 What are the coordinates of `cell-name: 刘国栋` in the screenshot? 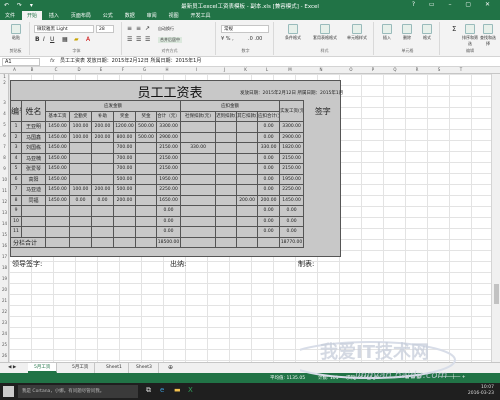 It's located at (33, 148).